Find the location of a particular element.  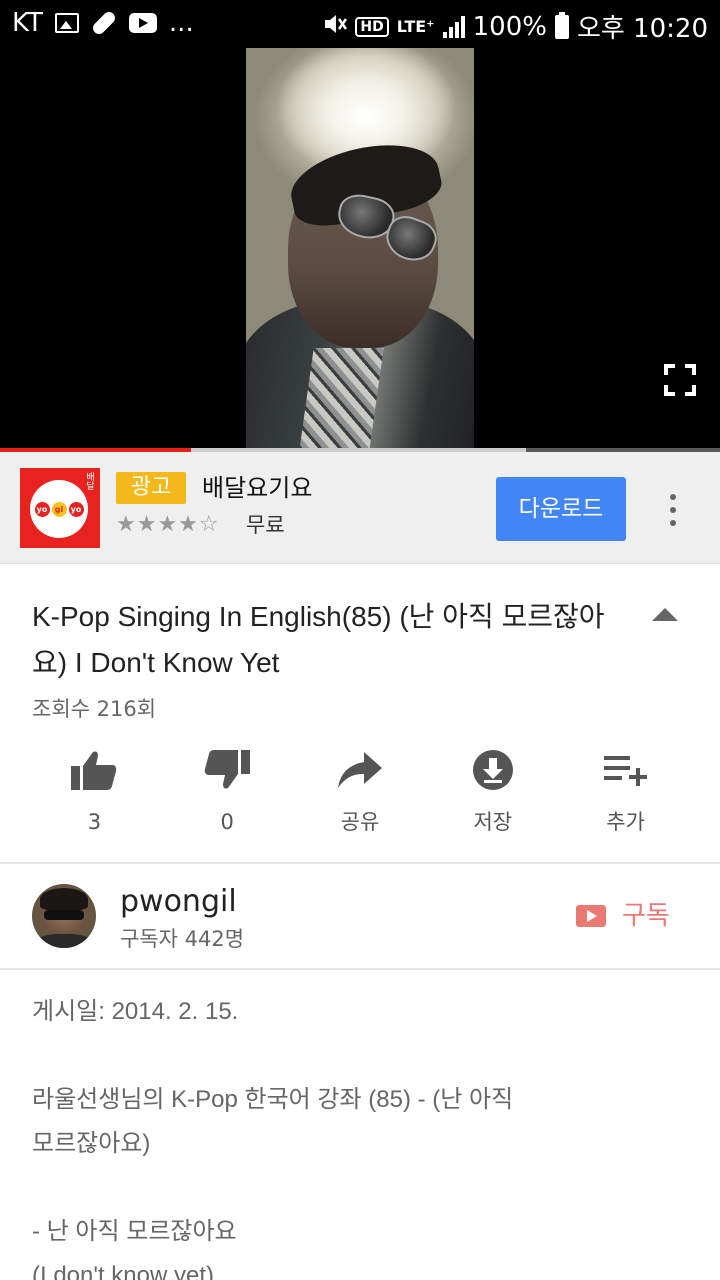

add-to-playlist-icon is located at coordinates (626, 770).